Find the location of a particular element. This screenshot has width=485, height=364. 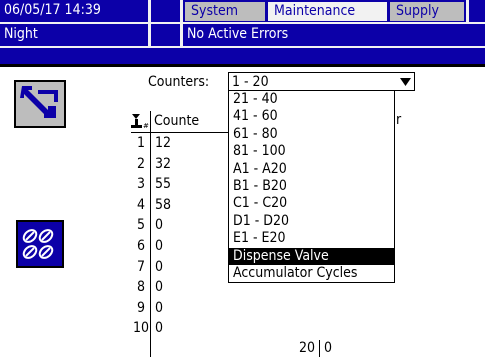

mode-label: Night is located at coordinates (21, 34).